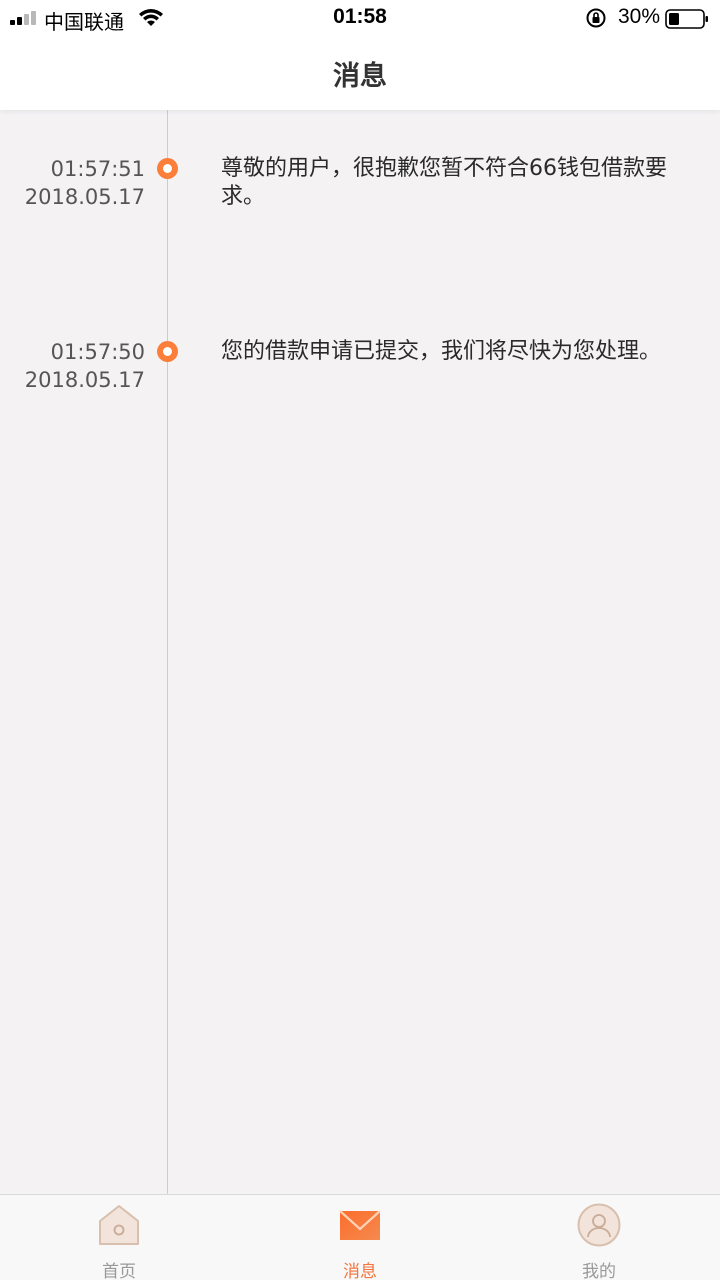 This screenshot has height=1280, width=720. Describe the element at coordinates (360, 1225) in the screenshot. I see `mail-icon` at that location.